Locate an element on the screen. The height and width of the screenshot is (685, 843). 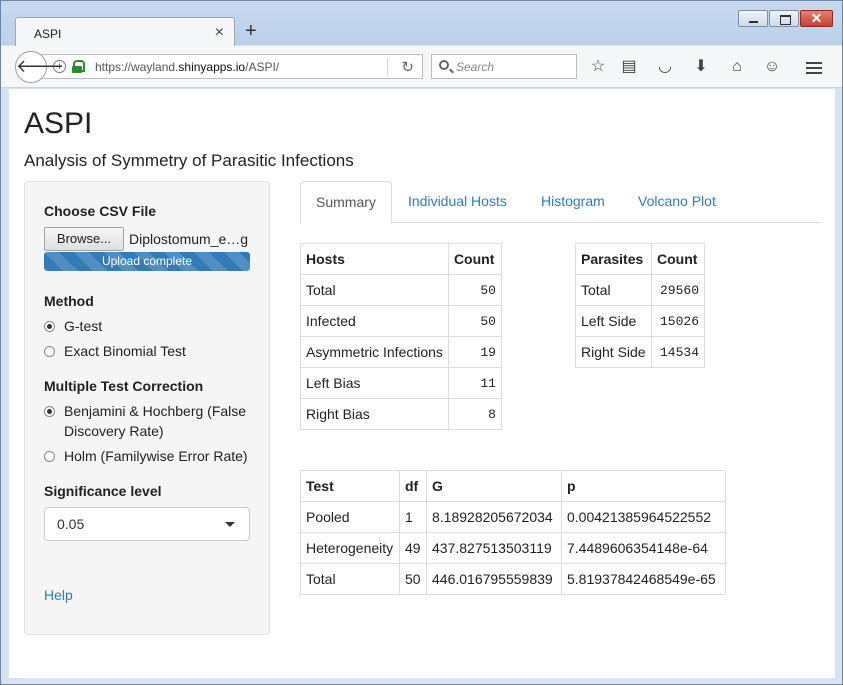
table-cell: Right Bias is located at coordinates (374, 414).